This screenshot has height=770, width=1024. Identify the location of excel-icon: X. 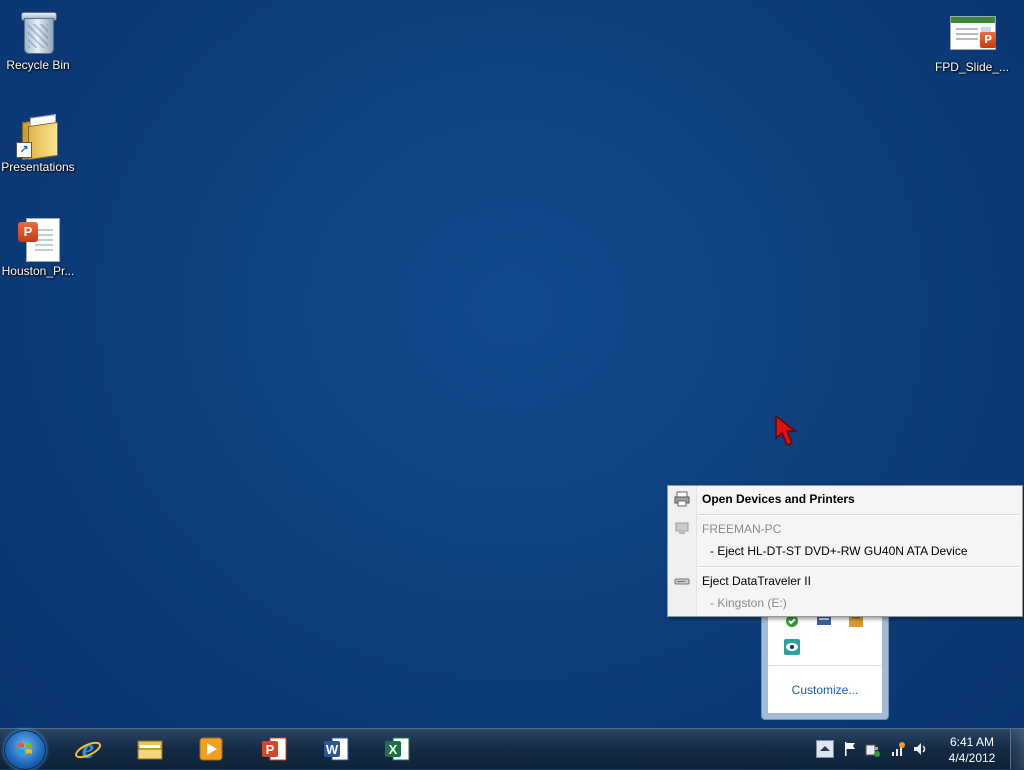
(397, 749).